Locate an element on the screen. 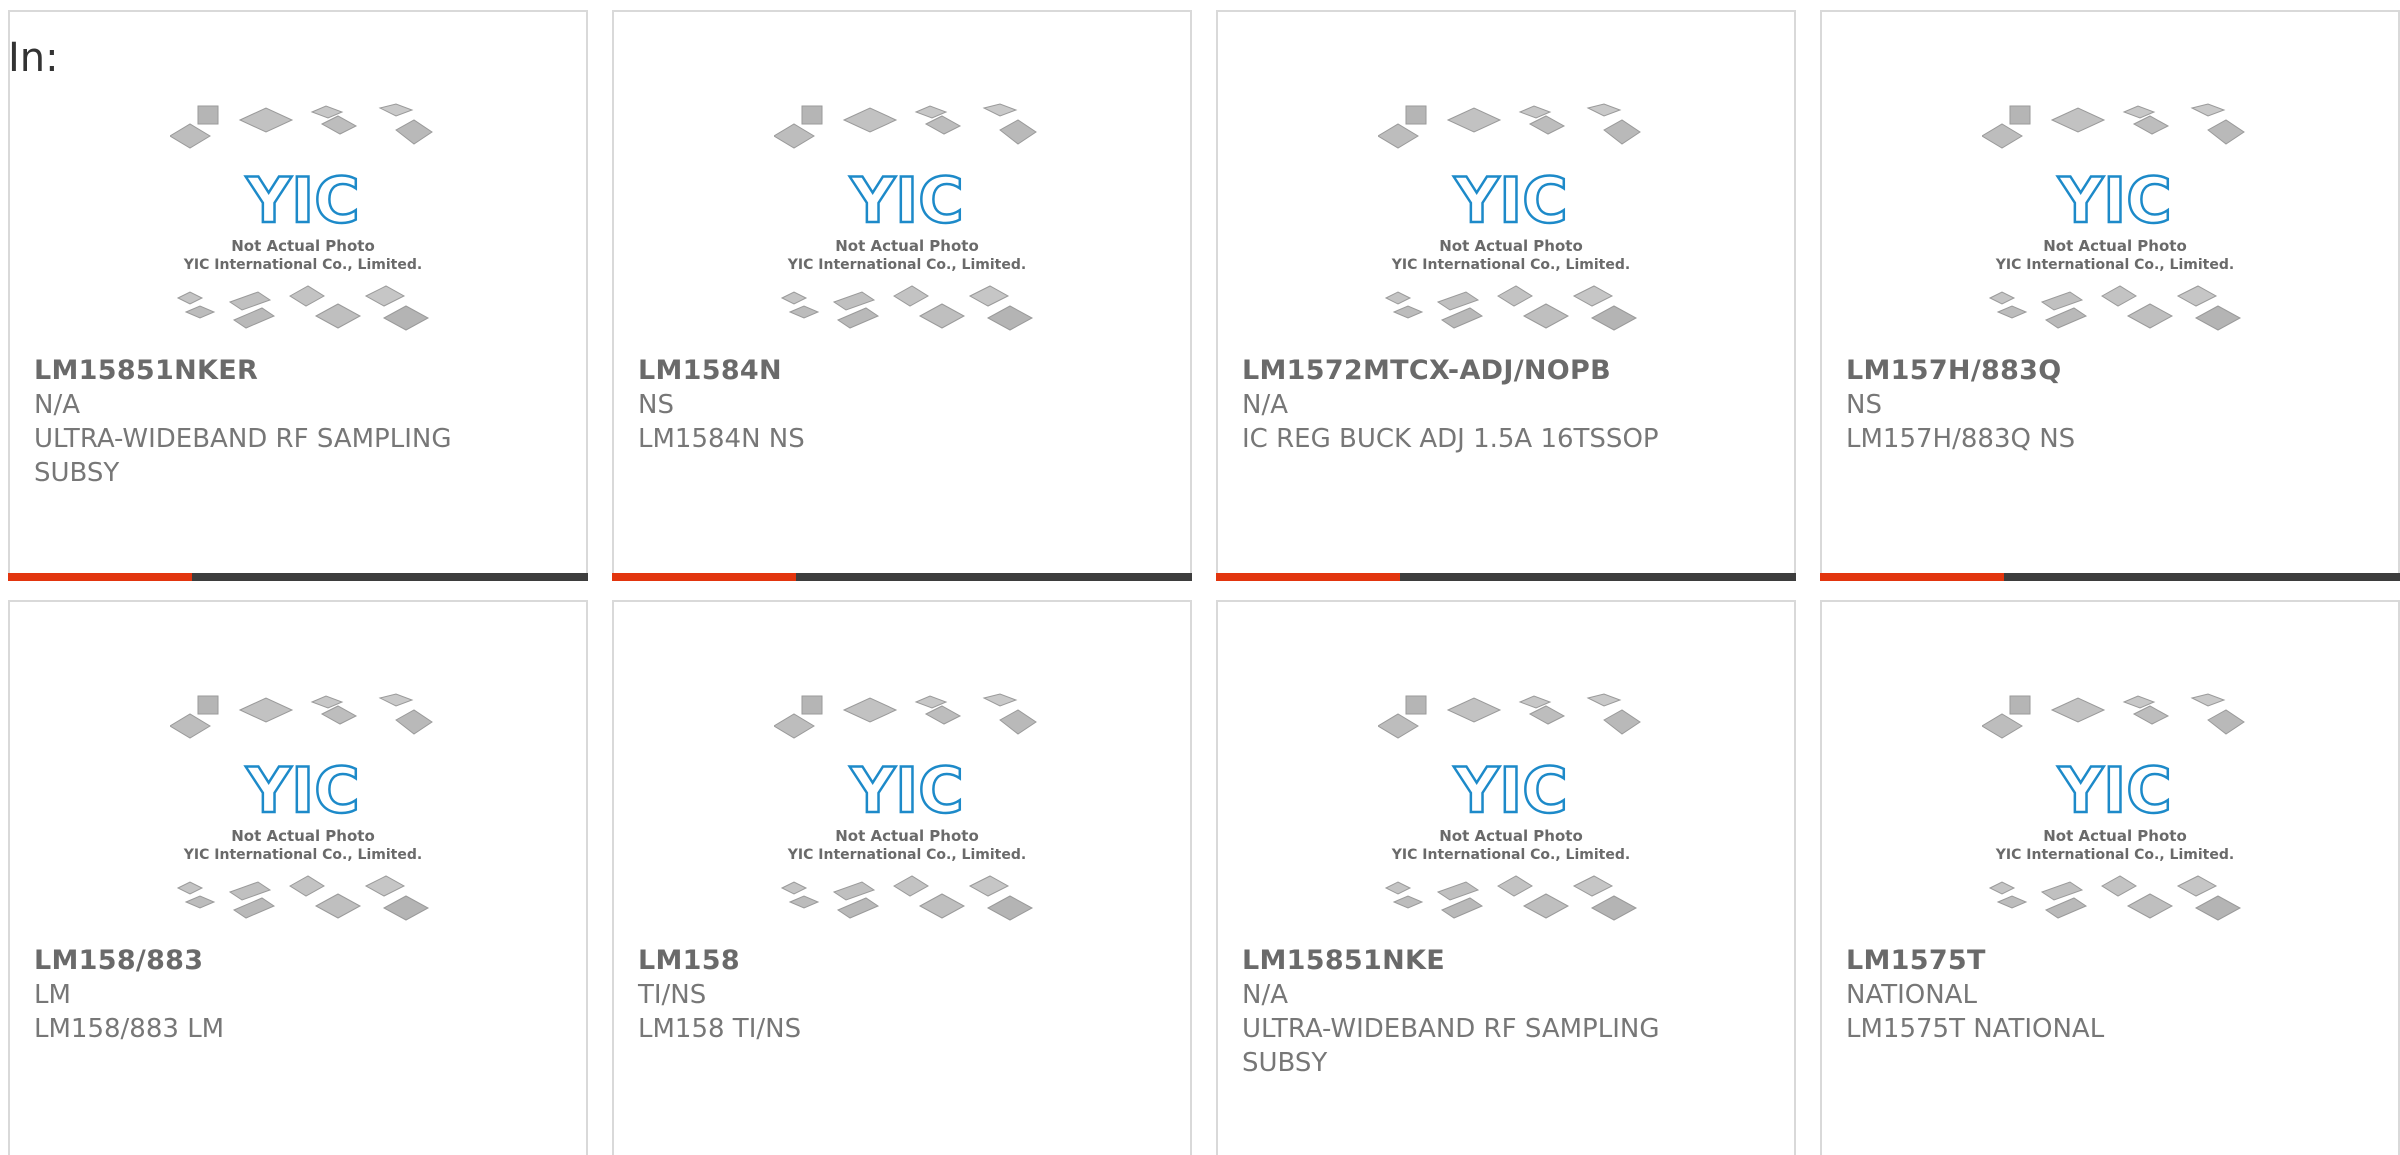 The image size is (2400, 1155). description: ULTRA-WIDEBAND RF SAMPLING SUBSY is located at coordinates (1451, 1046).